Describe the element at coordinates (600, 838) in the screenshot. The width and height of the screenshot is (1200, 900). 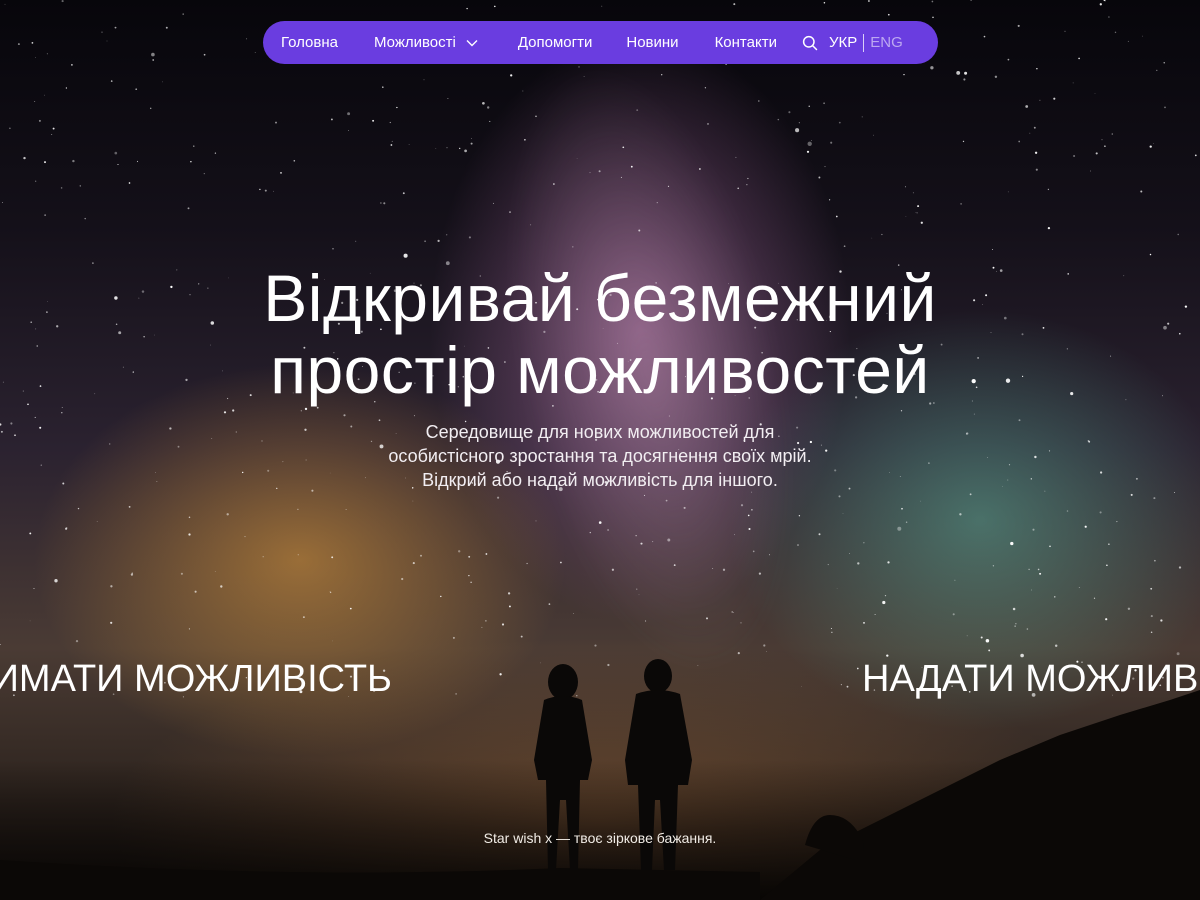
I see `tagline: Star wish x — твоє зіркове бажання.` at that location.